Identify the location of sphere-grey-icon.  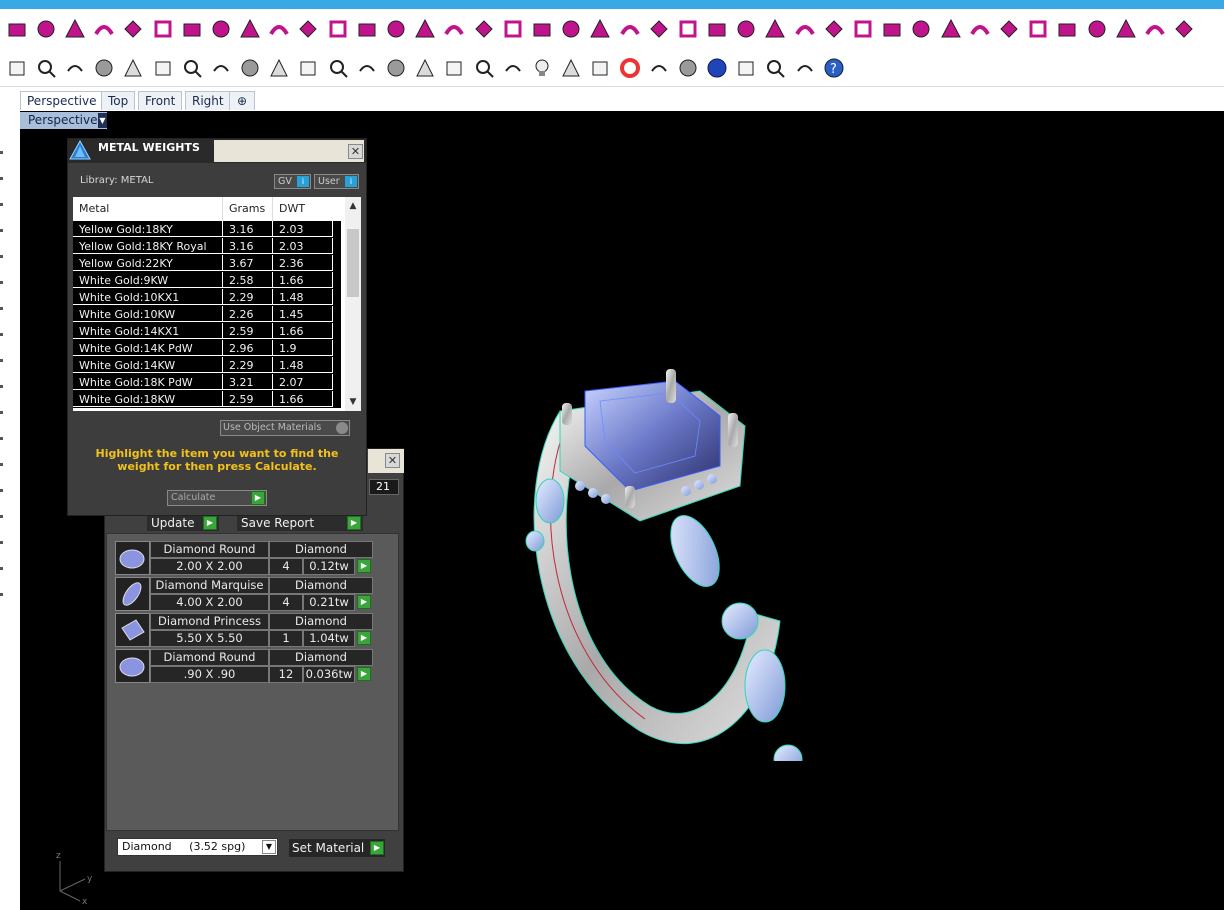
(659, 68).